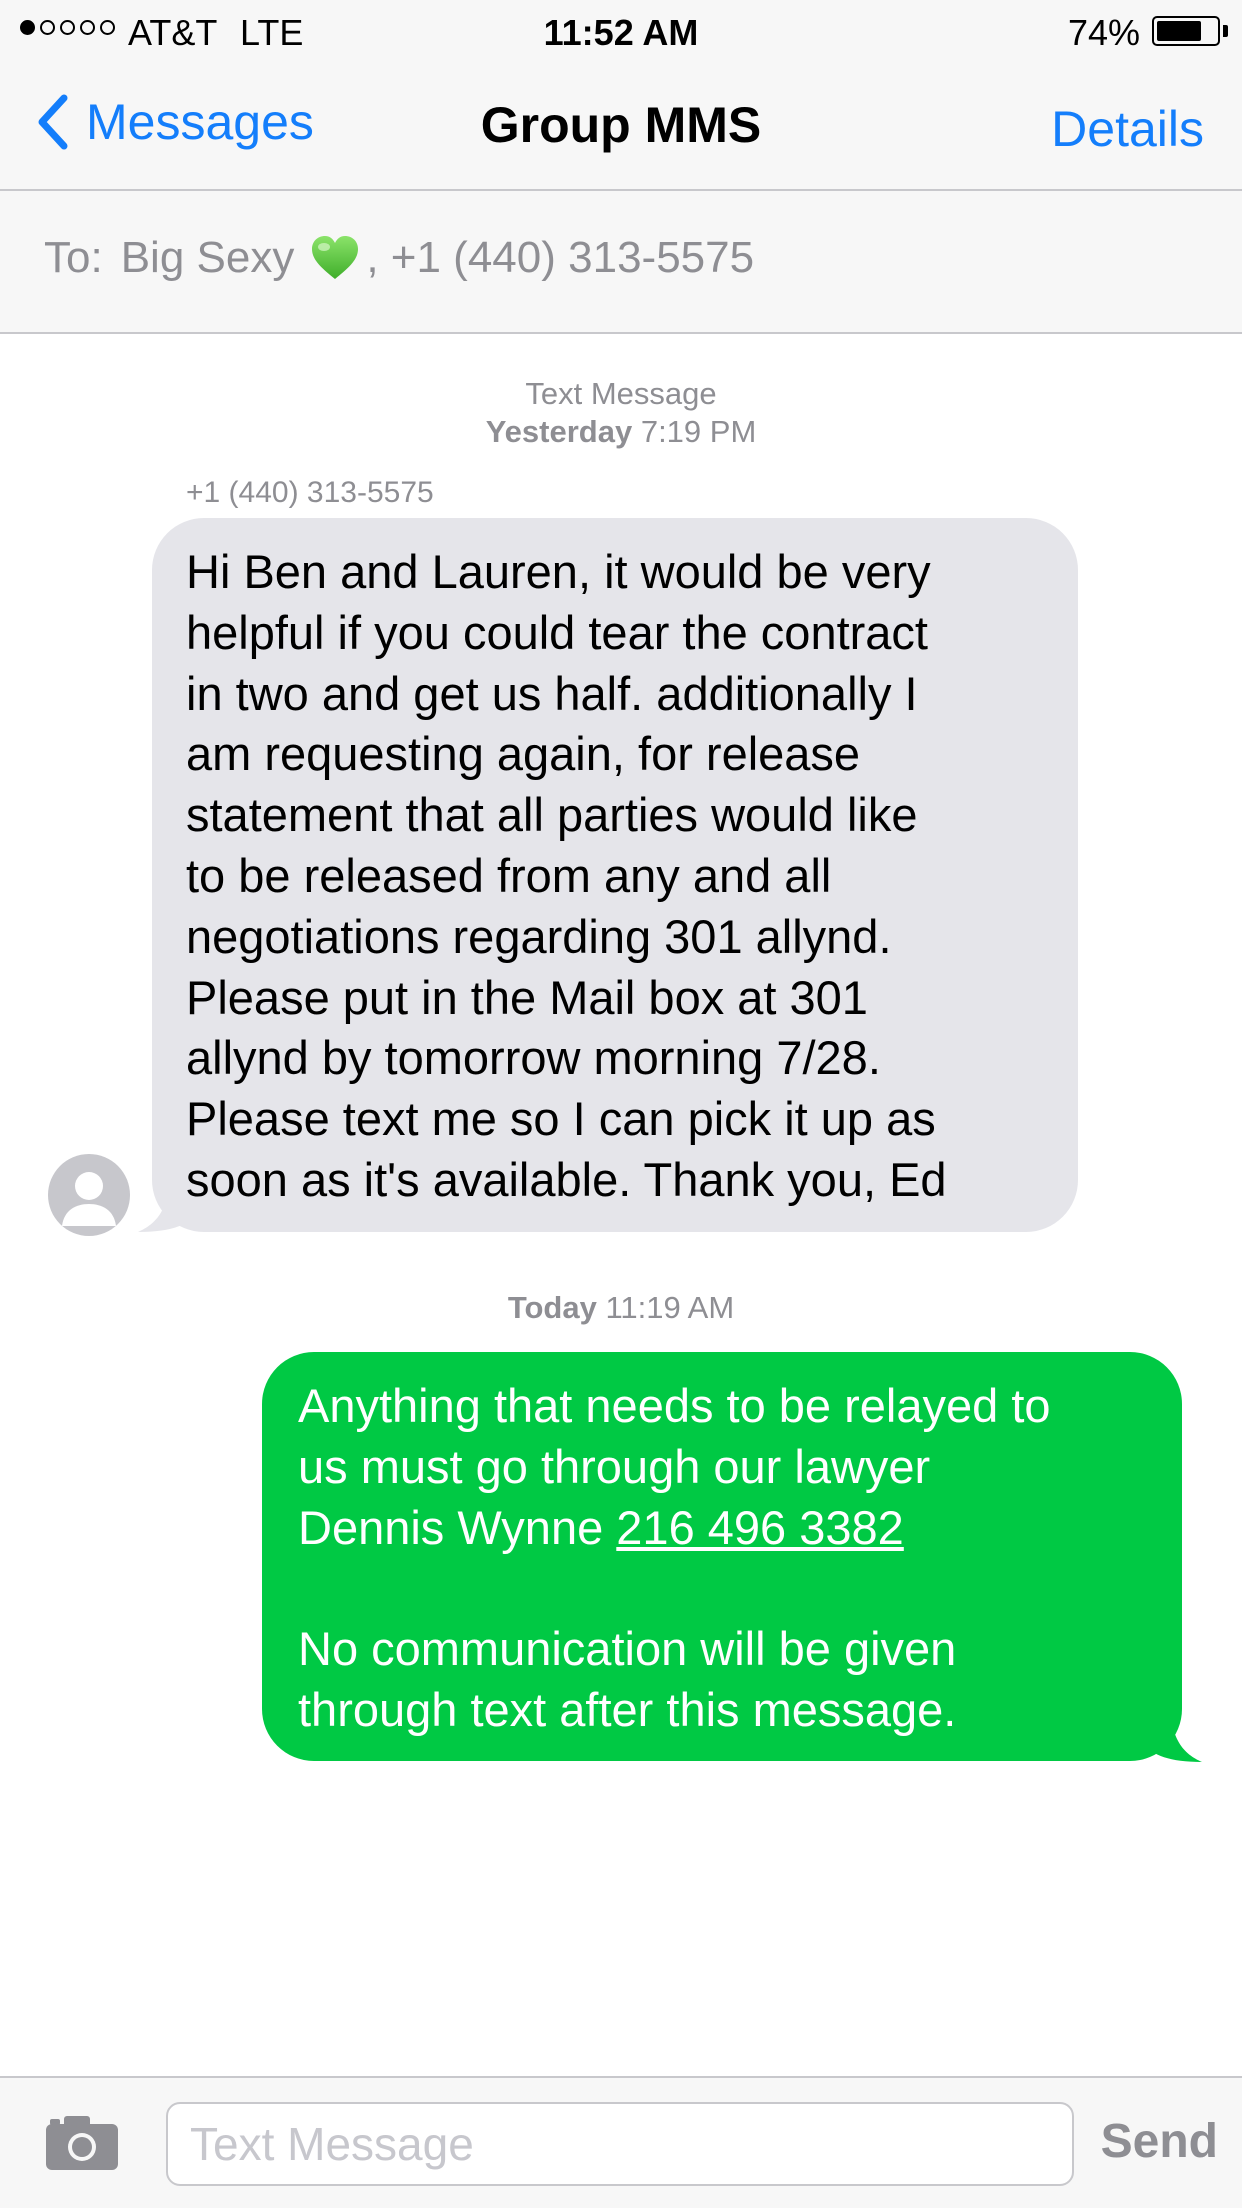 This screenshot has width=1242, height=2208. Describe the element at coordinates (621, 126) in the screenshot. I see `navigation-bar: Messages Group MMS Details` at that location.